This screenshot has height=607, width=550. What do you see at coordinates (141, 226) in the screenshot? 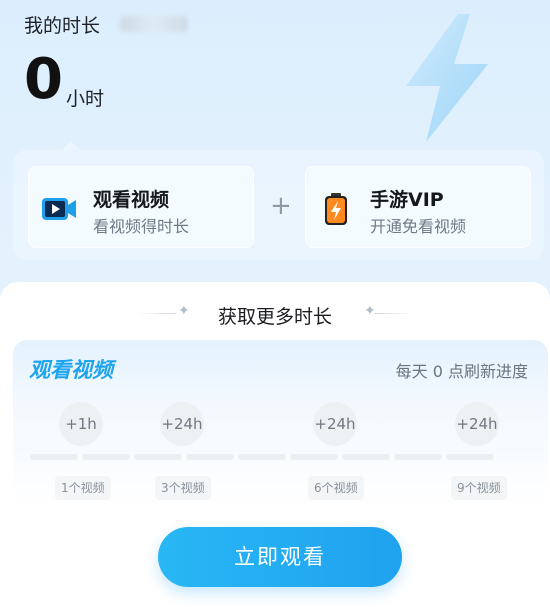
I see `watch-video-card-subtitle: 看视频得时长` at bounding box center [141, 226].